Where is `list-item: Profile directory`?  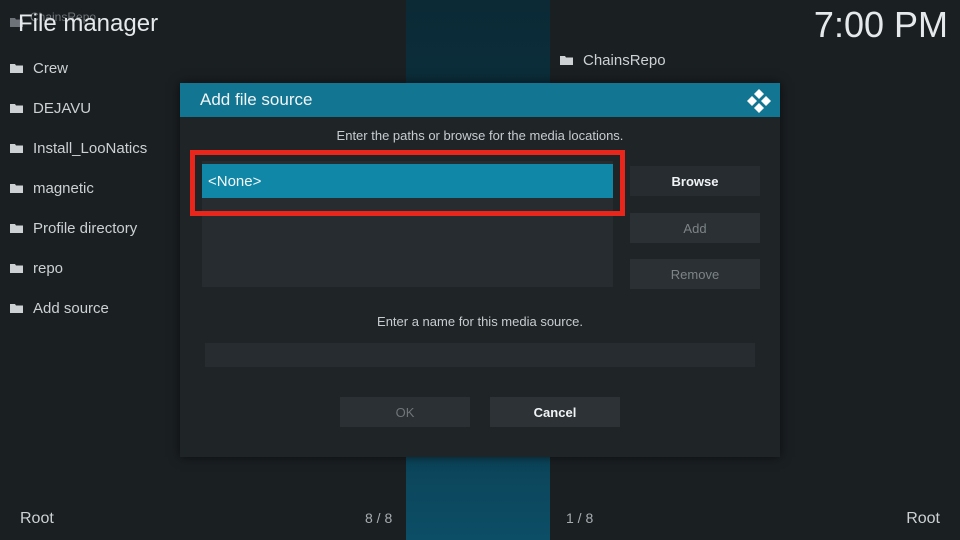 list-item: Profile directory is located at coordinates (78, 228).